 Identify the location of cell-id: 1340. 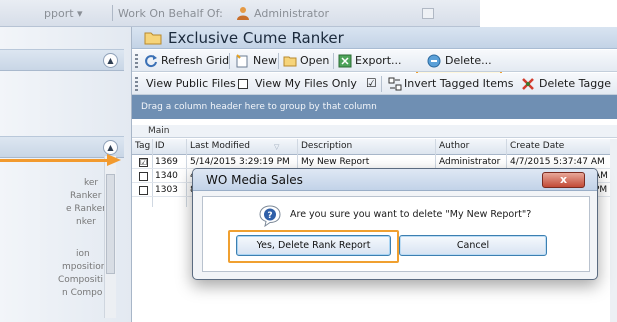
(166, 176).